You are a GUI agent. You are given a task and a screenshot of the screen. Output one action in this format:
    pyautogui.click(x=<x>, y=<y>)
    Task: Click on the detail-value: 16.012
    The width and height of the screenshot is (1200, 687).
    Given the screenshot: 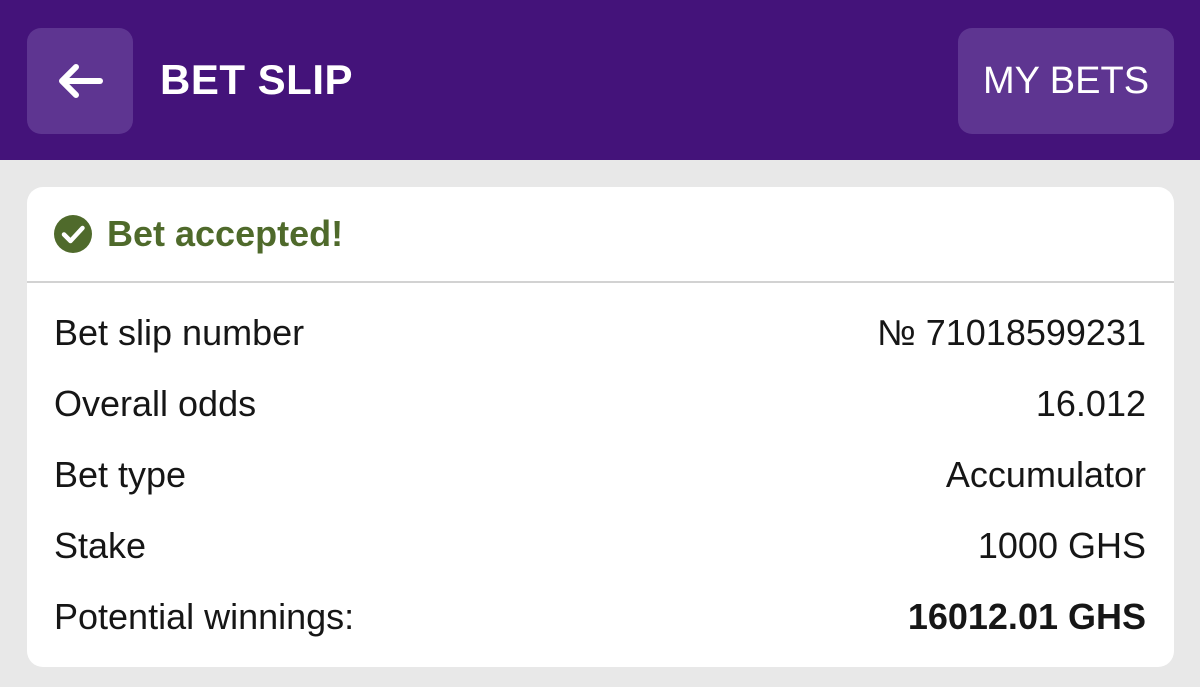 What is the action you would take?
    pyautogui.click(x=1090, y=403)
    